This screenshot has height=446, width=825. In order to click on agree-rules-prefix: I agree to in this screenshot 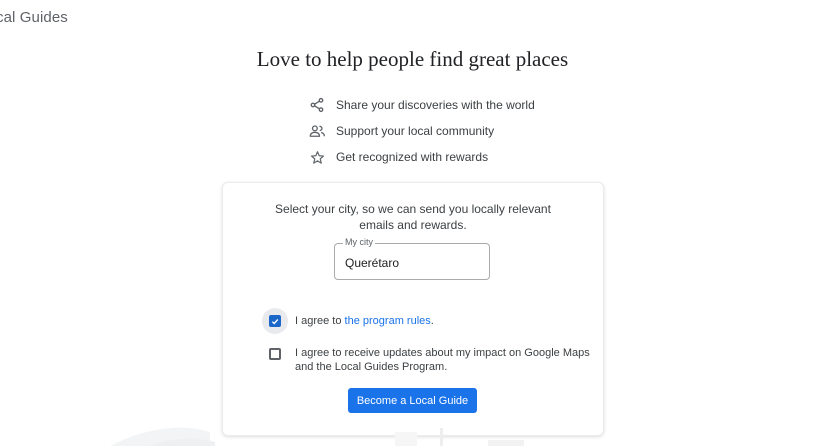, I will do `click(320, 321)`.